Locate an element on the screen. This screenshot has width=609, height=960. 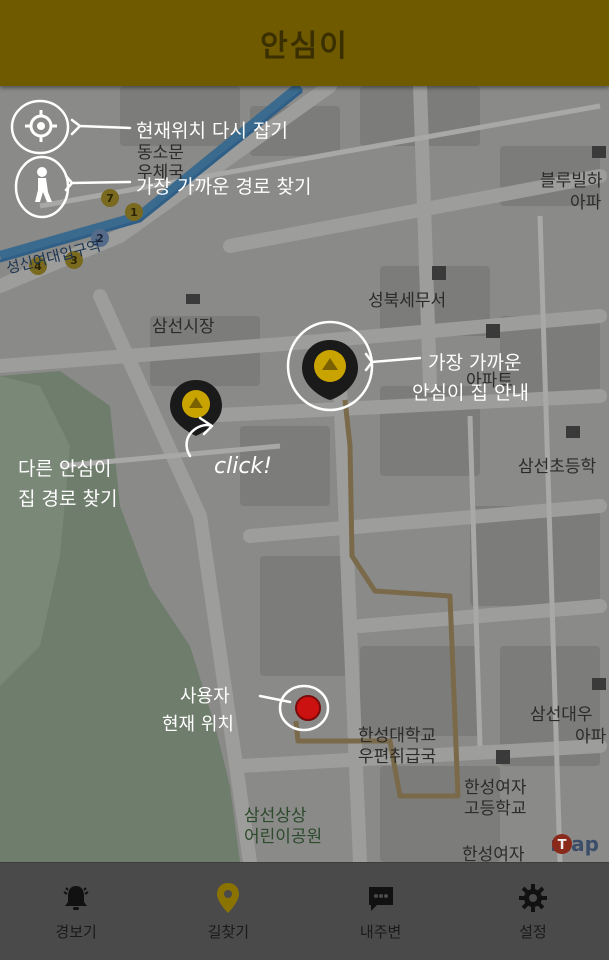
tab-alarm-label: 경보기 is located at coordinates (76, 932).